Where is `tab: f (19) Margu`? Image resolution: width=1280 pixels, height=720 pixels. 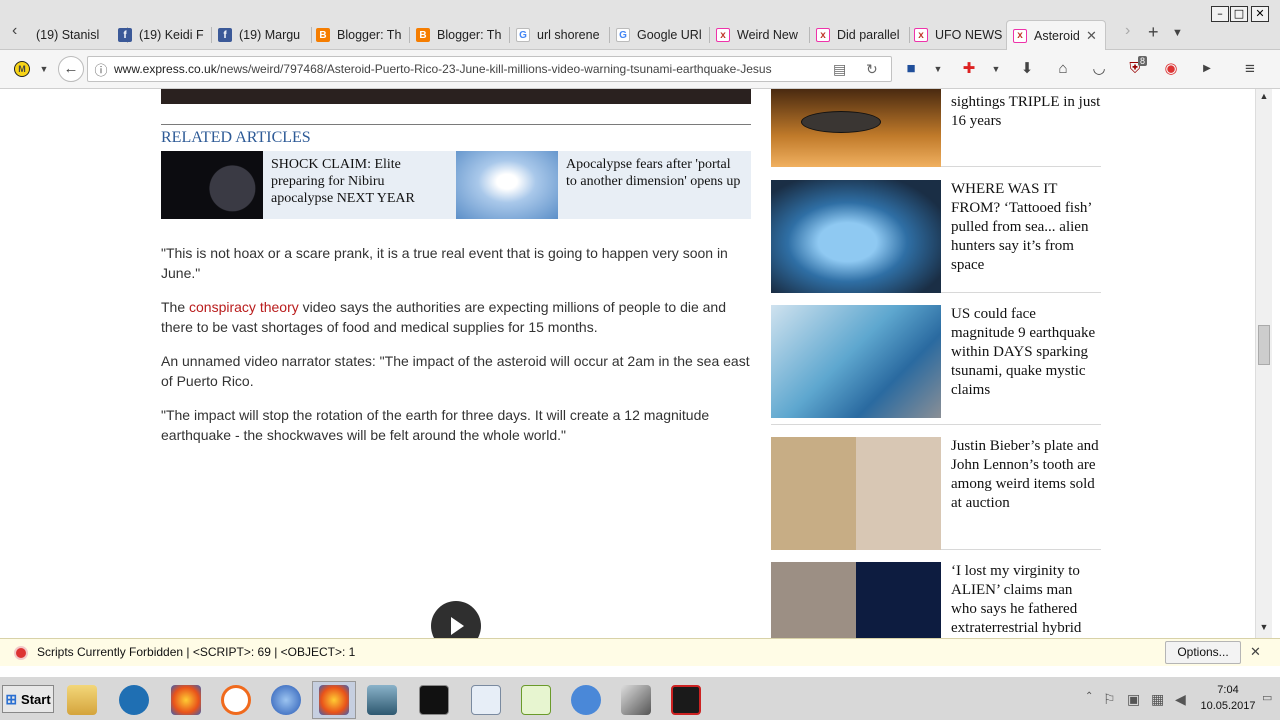 tab: f (19) Margu is located at coordinates (262, 35).